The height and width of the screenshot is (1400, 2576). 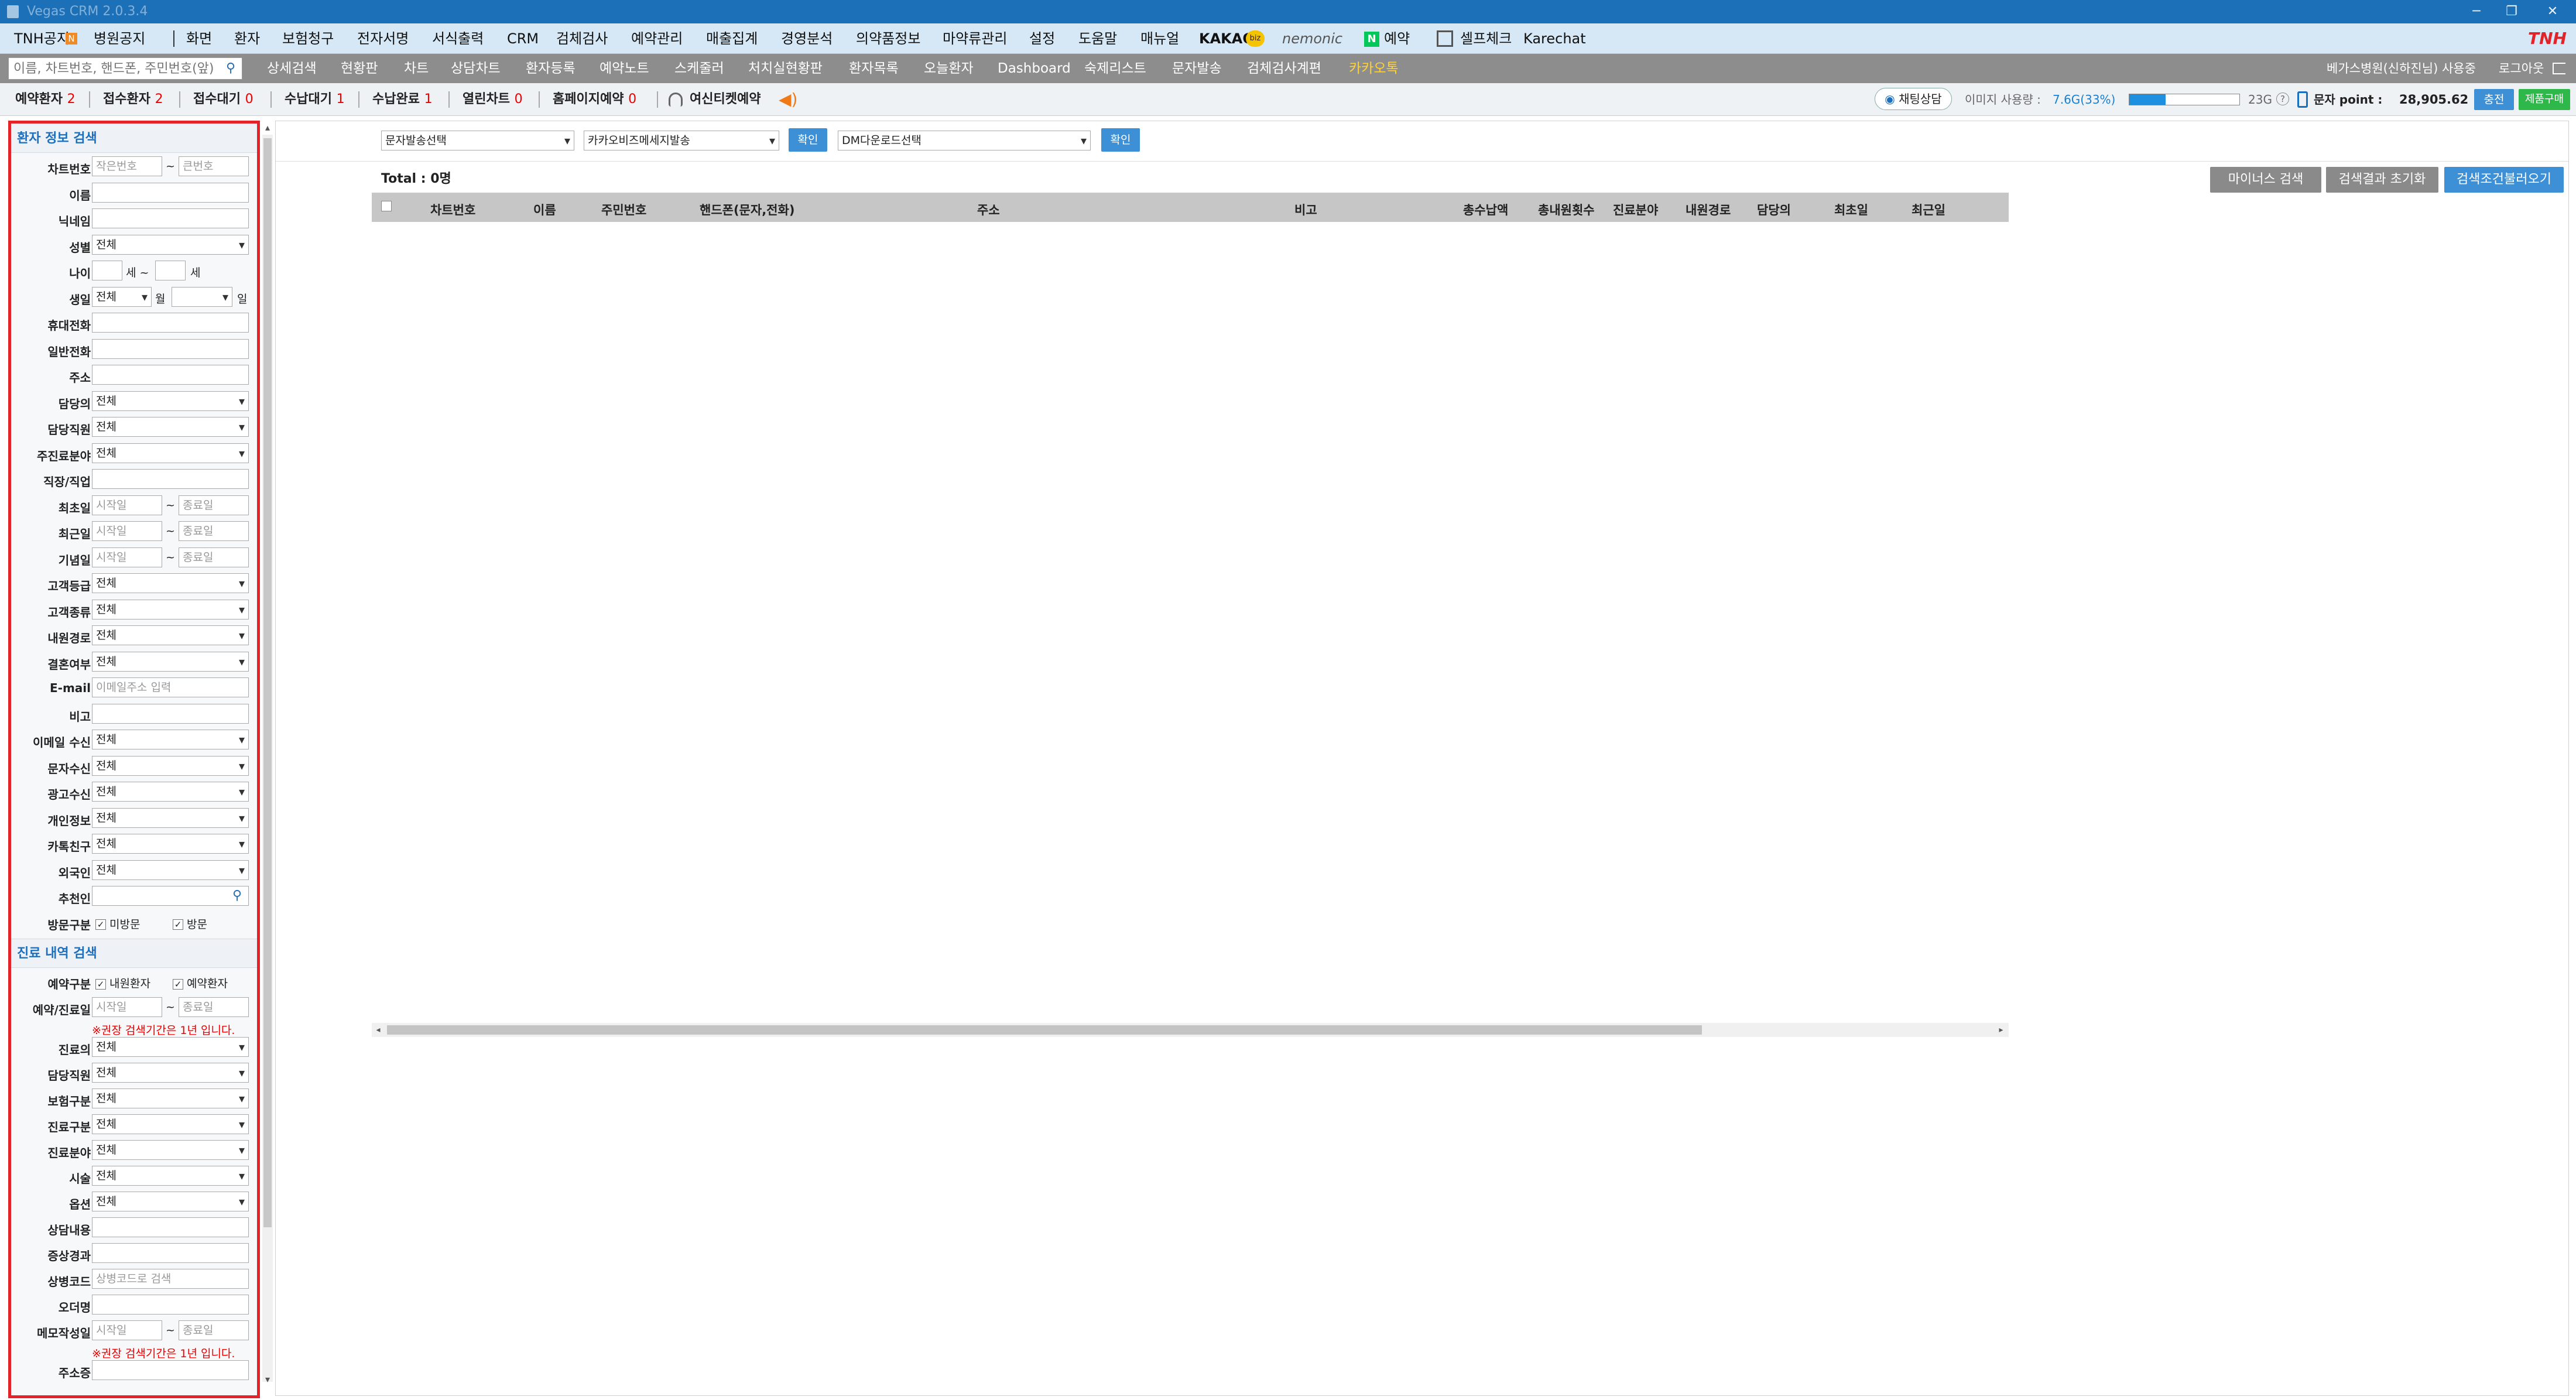 What do you see at coordinates (416, 68) in the screenshot?
I see `tool-chart: 차트` at bounding box center [416, 68].